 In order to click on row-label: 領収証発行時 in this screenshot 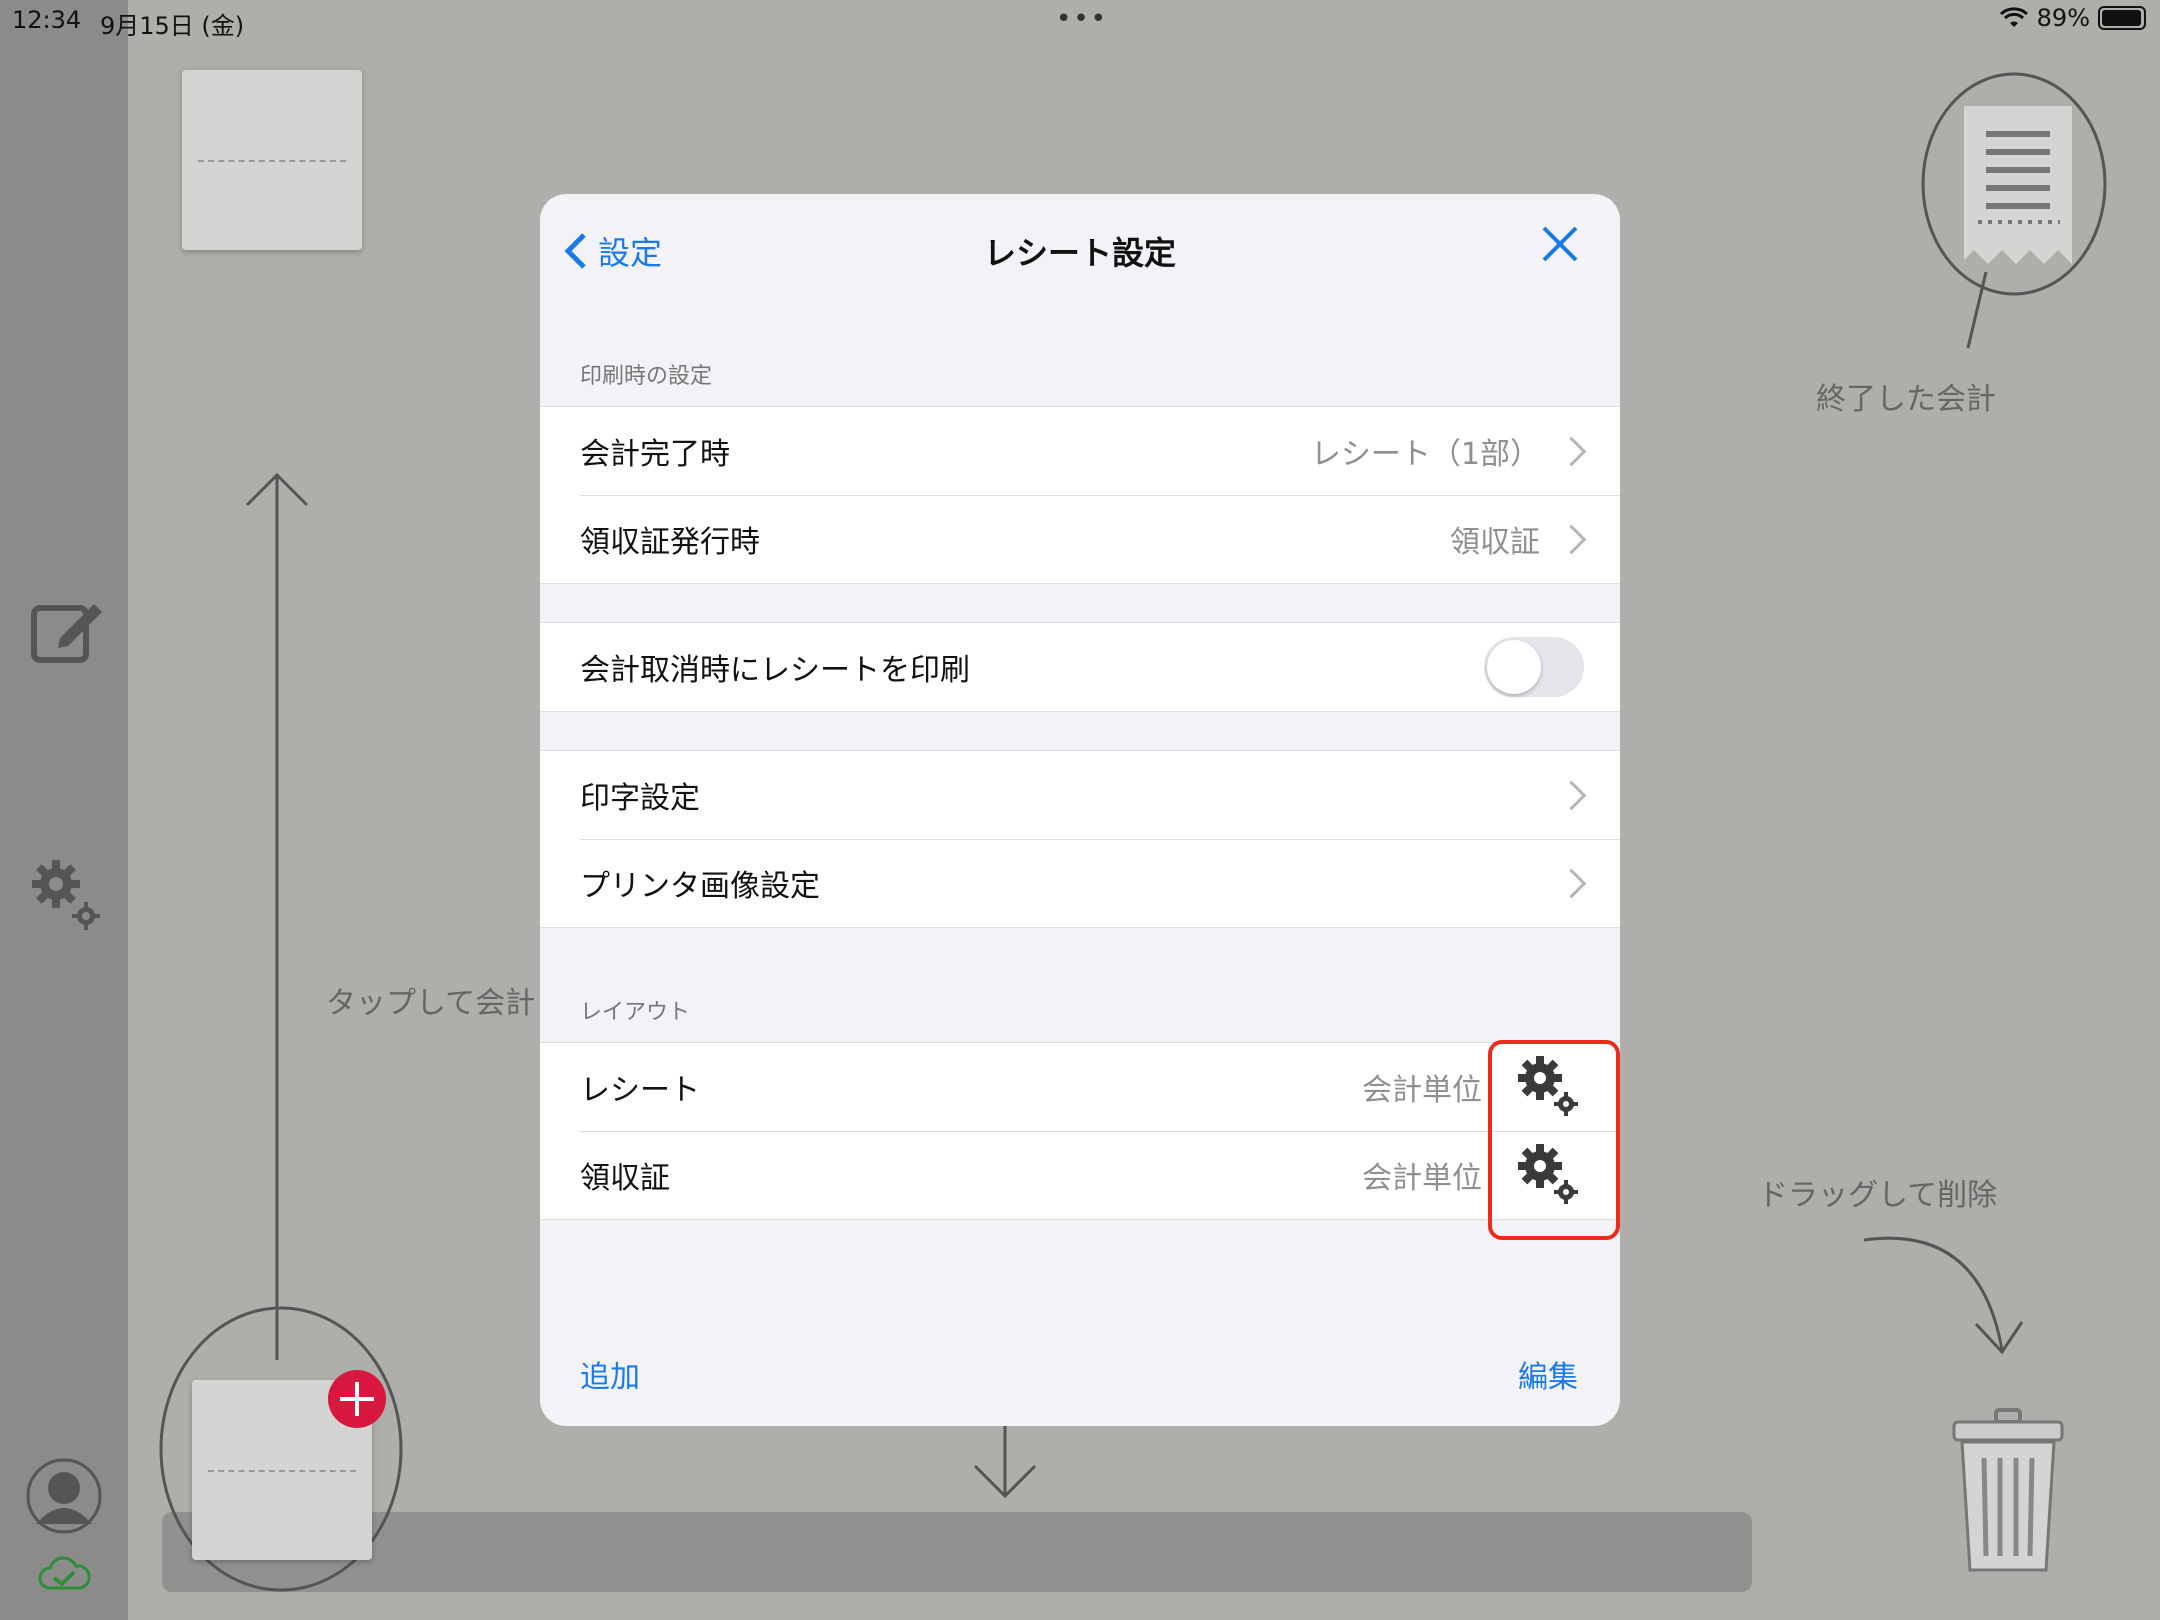, I will do `click(670, 542)`.